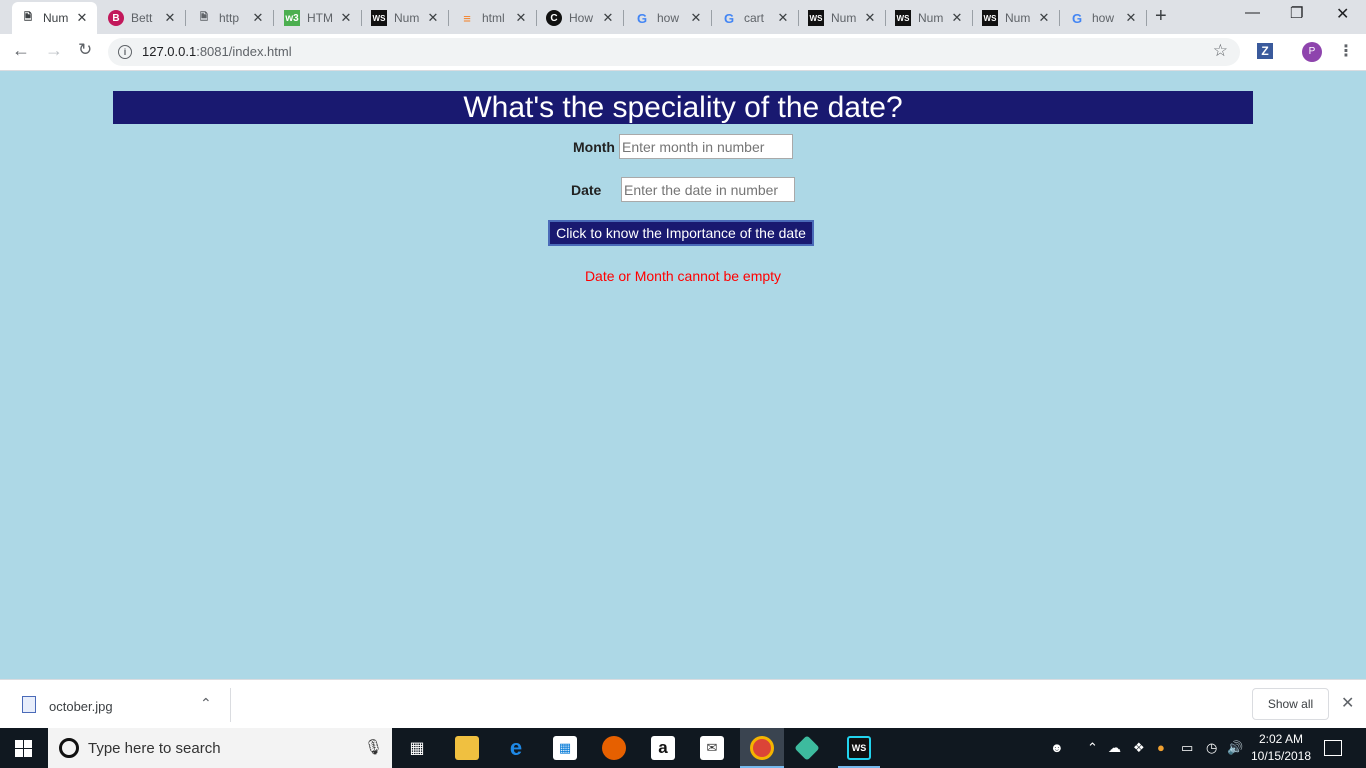 The width and height of the screenshot is (1366, 768). I want to click on profile-avatar: P, so click(1312, 52).